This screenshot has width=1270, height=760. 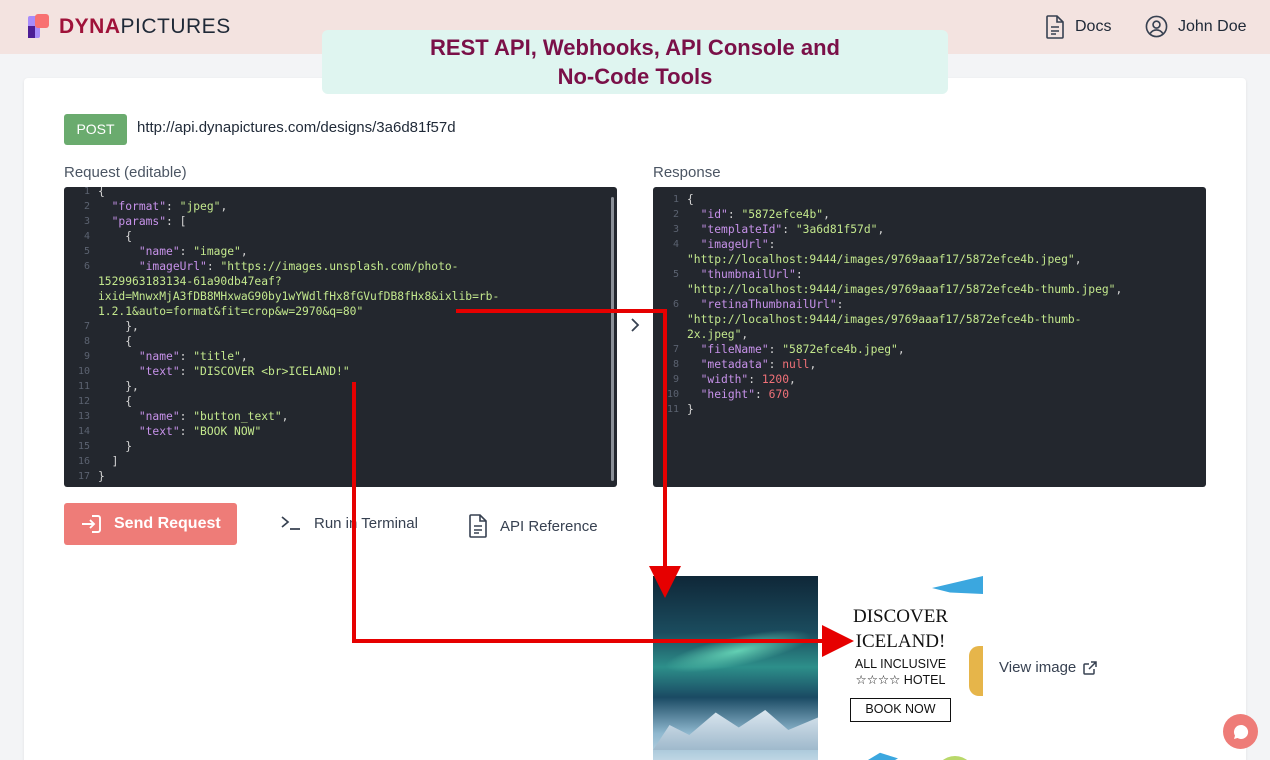 I want to click on response-token: "5872efce4b.jpeg", so click(x=840, y=349).